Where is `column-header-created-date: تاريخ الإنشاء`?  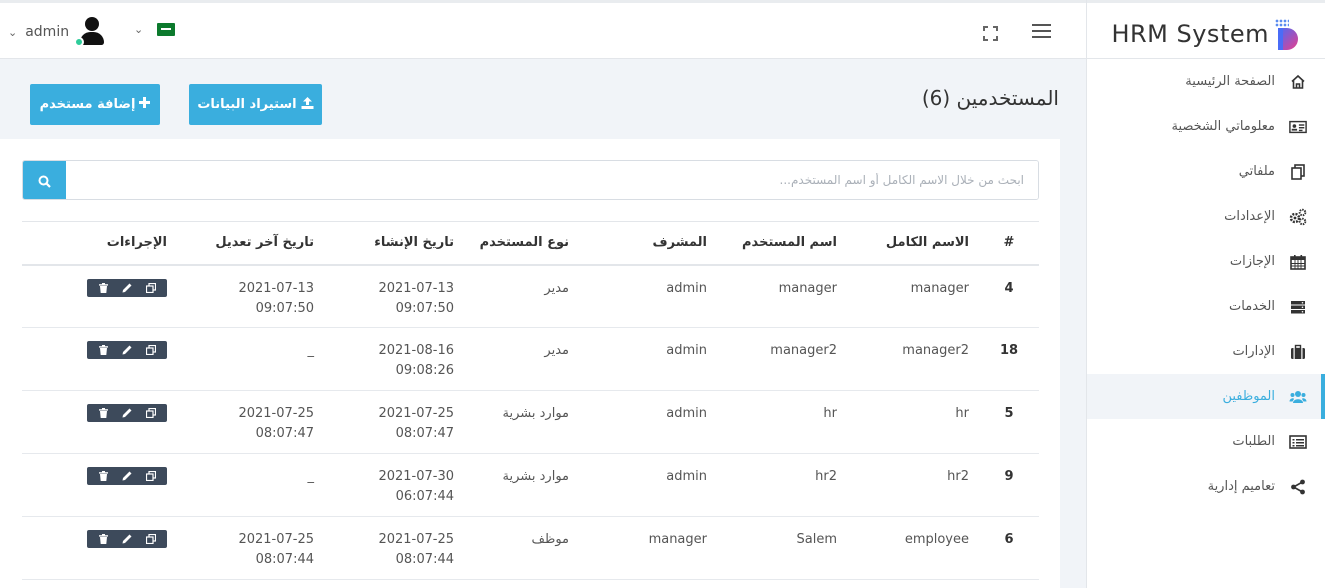
column-header-created-date: تاريخ الإنشاء is located at coordinates (394, 243).